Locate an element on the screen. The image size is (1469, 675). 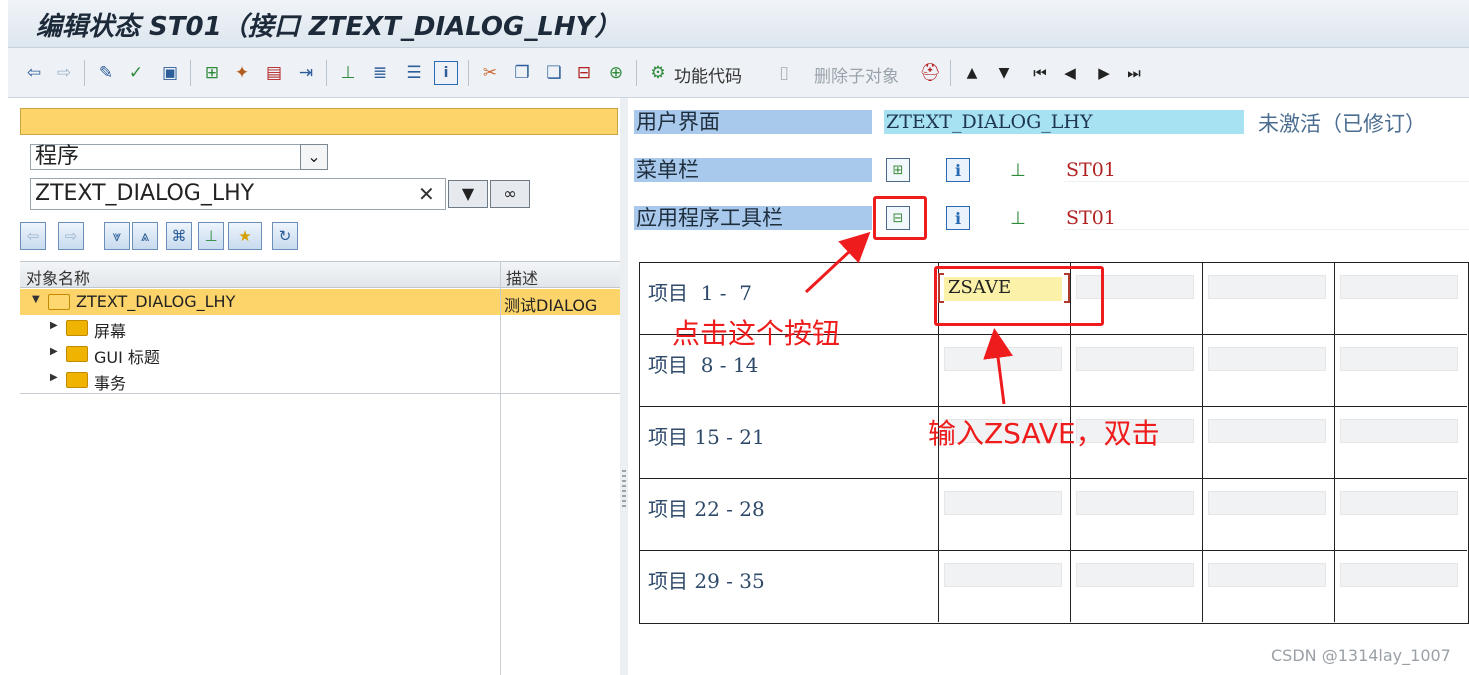
wizard-icon: ✦ is located at coordinates (242, 73).